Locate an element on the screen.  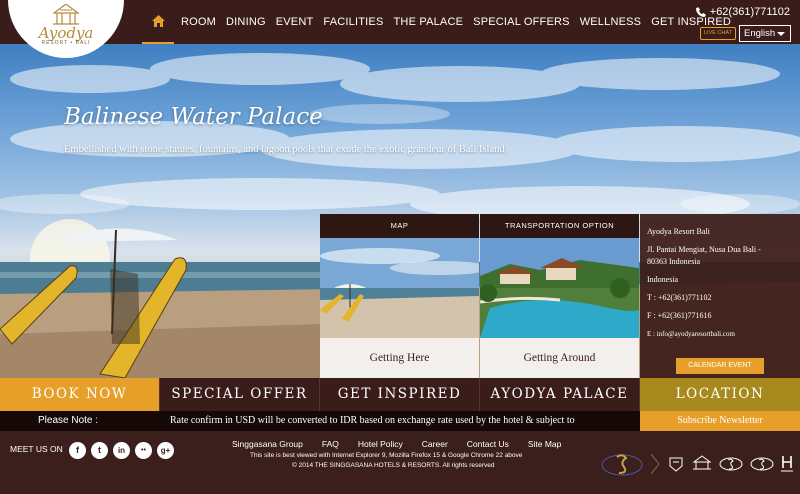
footer-link-singgasana-group: Singgasana Group is located at coordinates (267, 444).